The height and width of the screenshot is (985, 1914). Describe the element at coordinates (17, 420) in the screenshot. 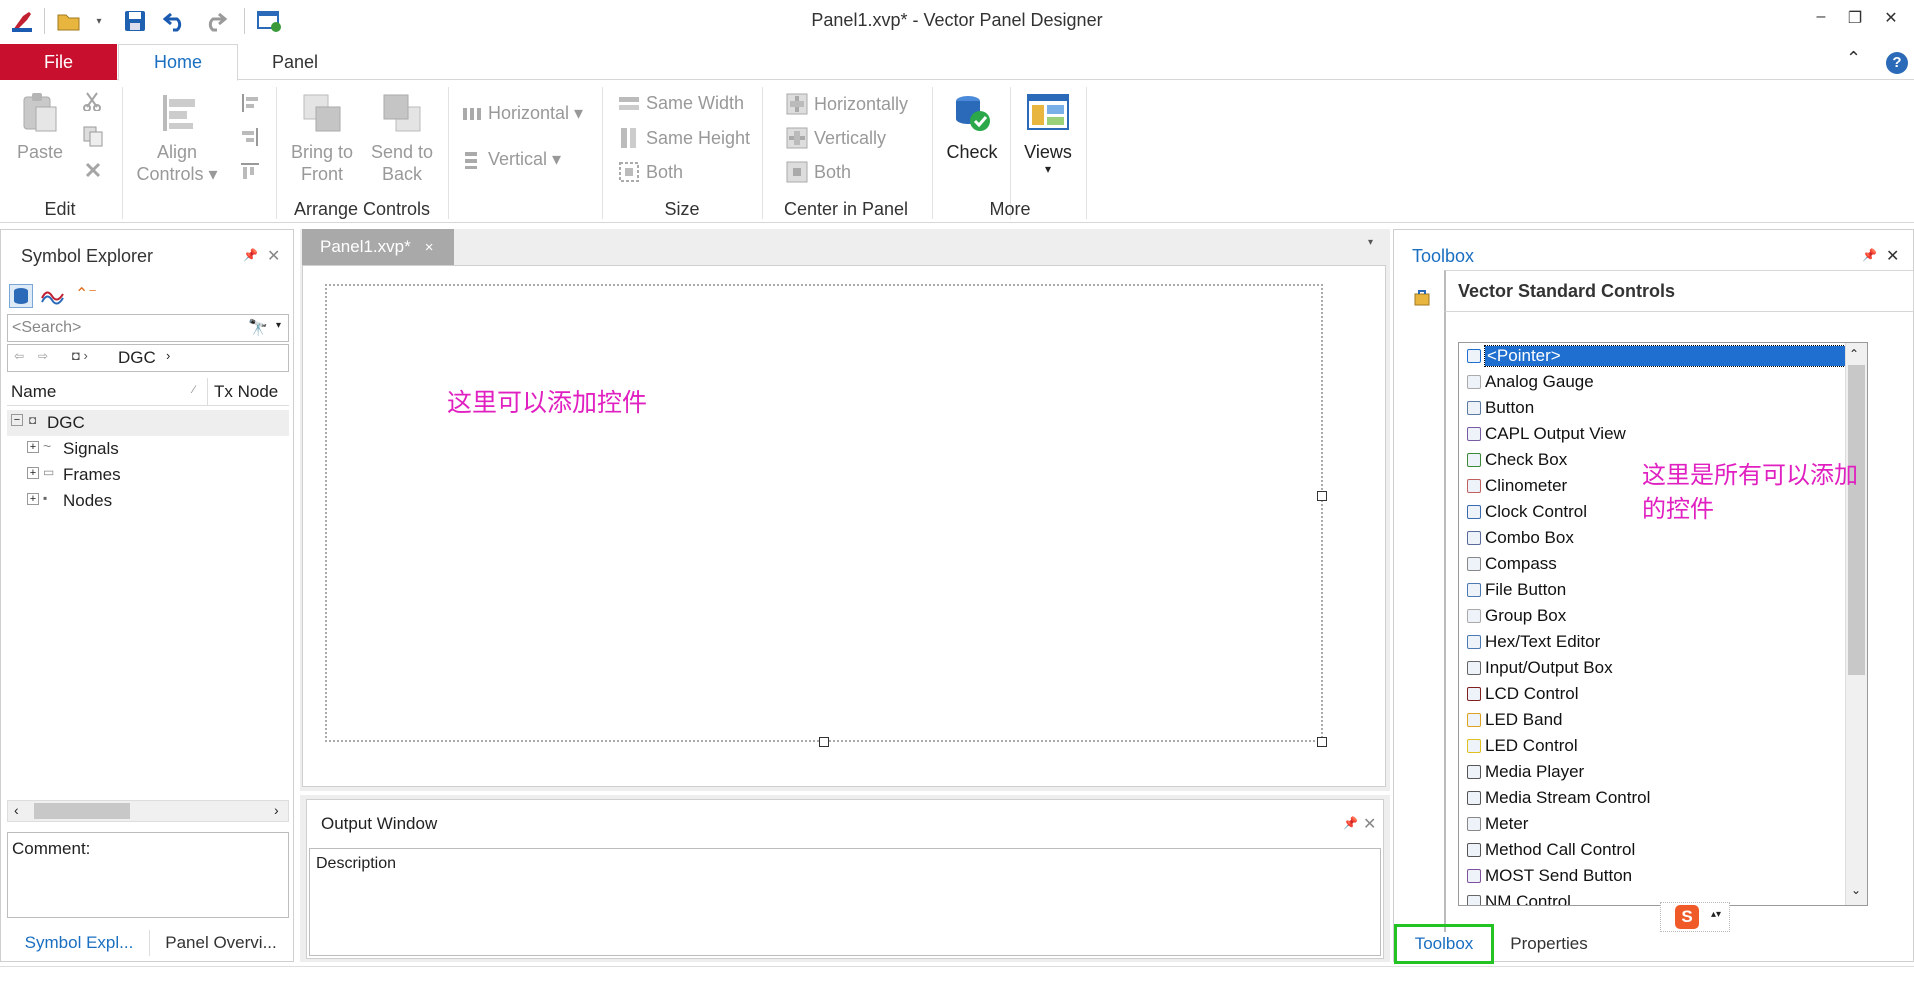

I see `collapse-icon: −` at that location.